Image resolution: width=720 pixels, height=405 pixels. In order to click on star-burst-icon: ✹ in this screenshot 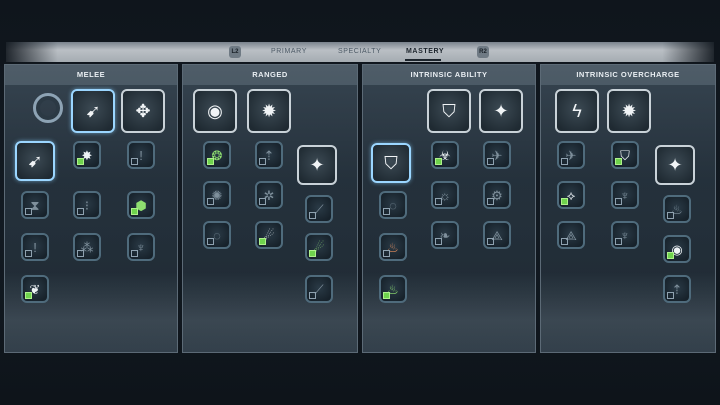, I will do `click(629, 111)`.